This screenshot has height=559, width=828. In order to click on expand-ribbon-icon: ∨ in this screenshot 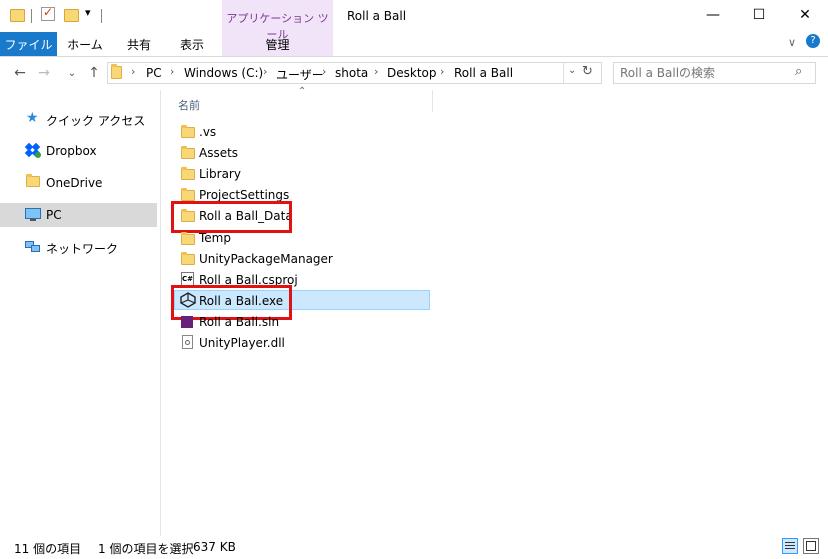, I will do `click(792, 42)`.